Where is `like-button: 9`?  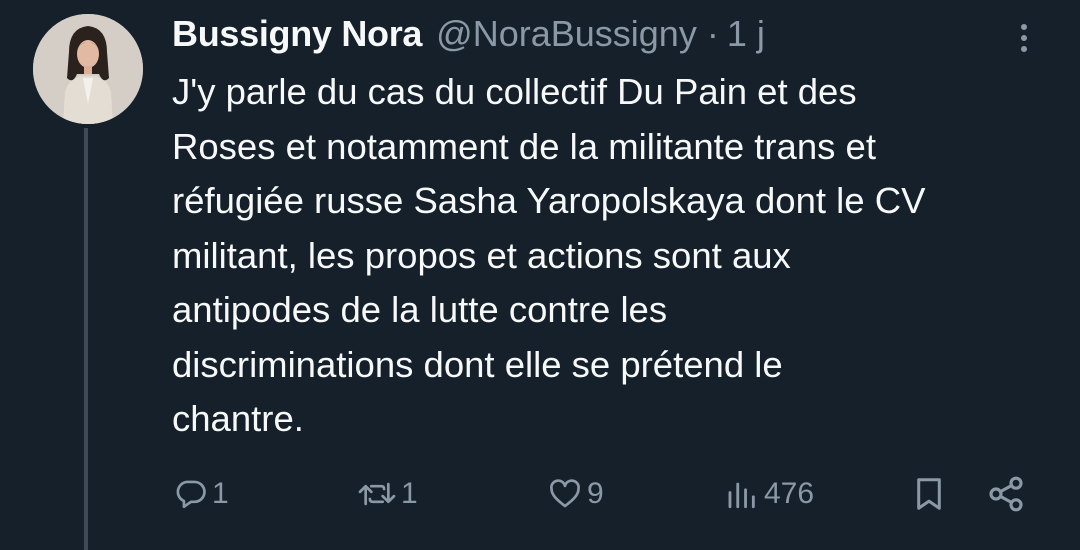 like-button: 9 is located at coordinates (575, 494).